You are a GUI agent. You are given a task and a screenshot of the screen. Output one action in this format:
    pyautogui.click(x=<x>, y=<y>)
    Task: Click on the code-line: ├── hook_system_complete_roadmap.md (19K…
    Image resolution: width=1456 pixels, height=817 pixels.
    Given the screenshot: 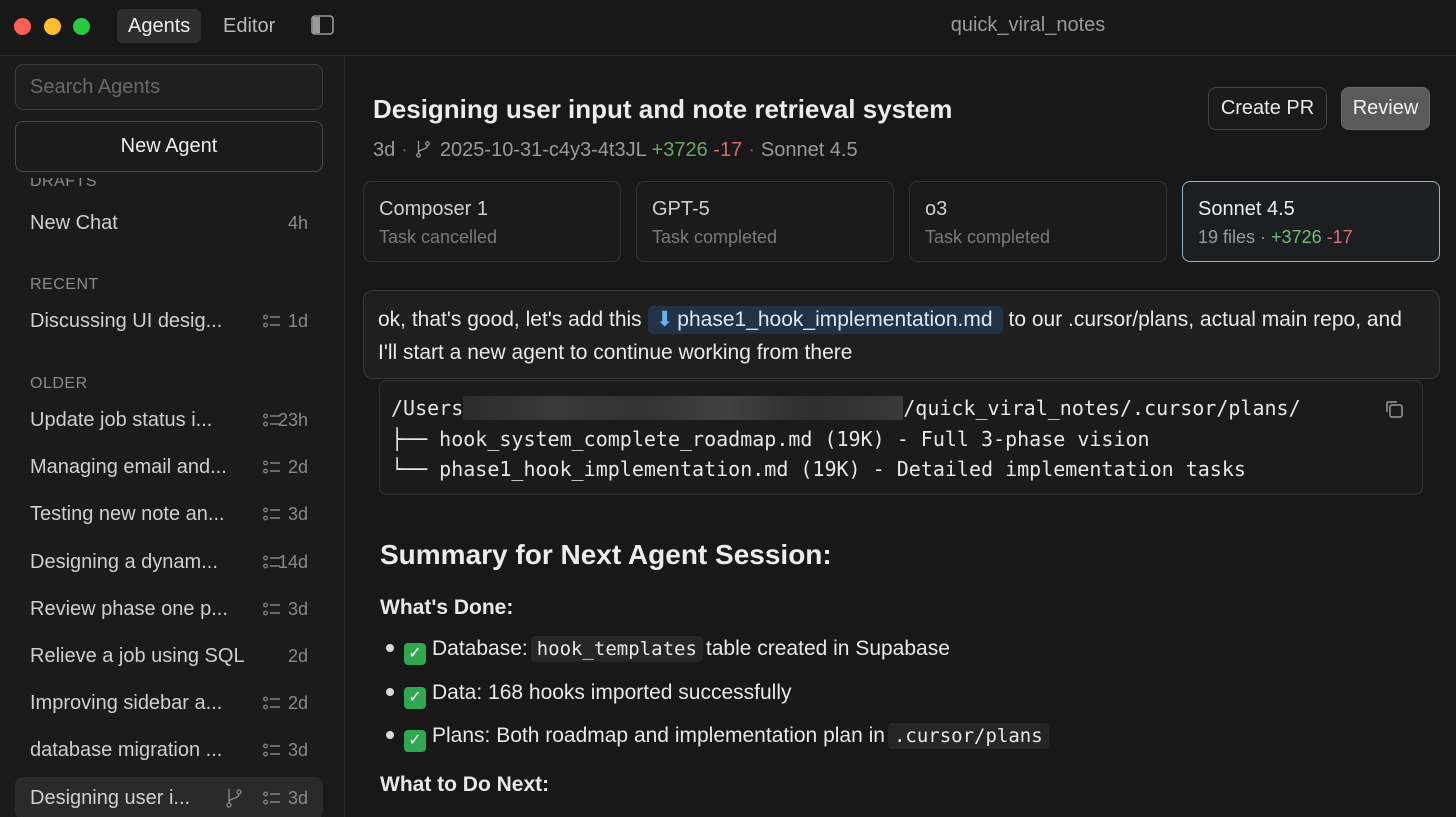 What is the action you would take?
    pyautogui.click(x=770, y=438)
    